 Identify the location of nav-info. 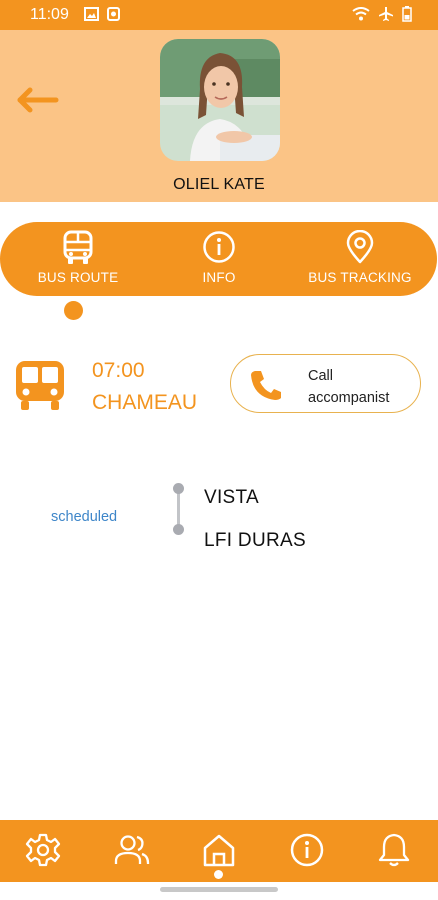
(307, 850).